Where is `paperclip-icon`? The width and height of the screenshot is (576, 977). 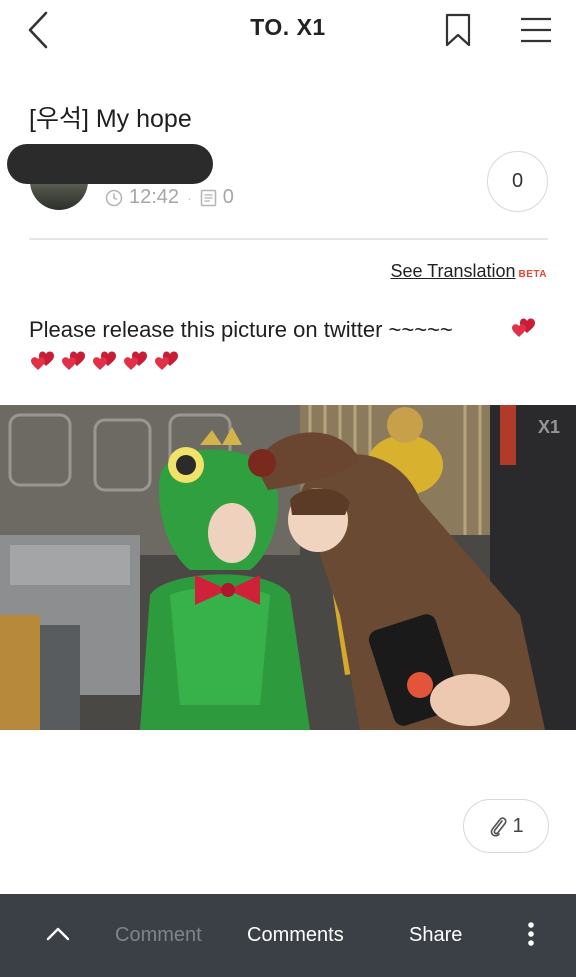 paperclip-icon is located at coordinates (499, 827).